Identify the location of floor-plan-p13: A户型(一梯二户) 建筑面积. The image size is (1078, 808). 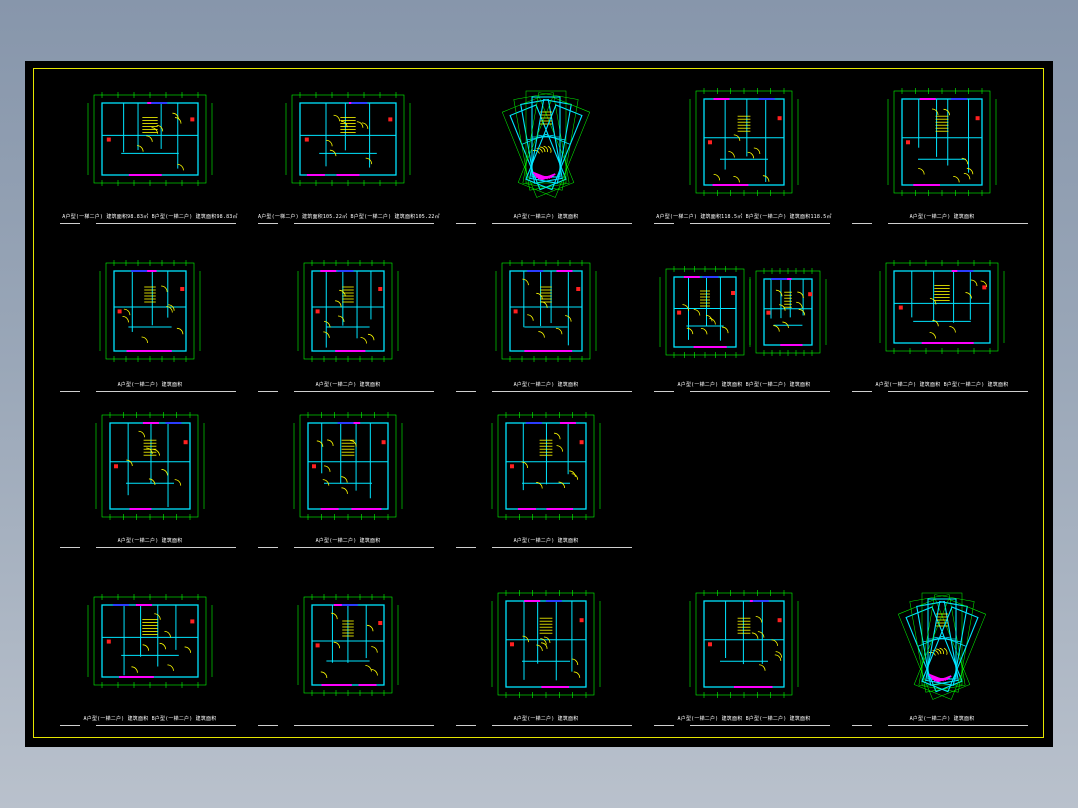
(546, 482).